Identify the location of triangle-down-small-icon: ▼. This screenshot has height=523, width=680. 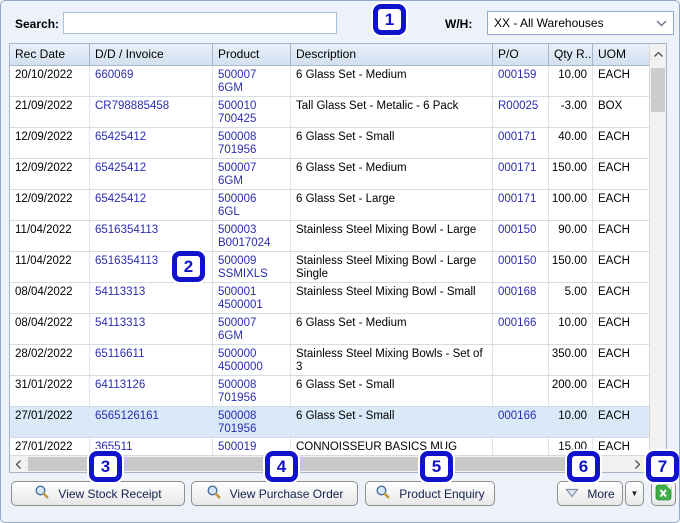
(634, 493).